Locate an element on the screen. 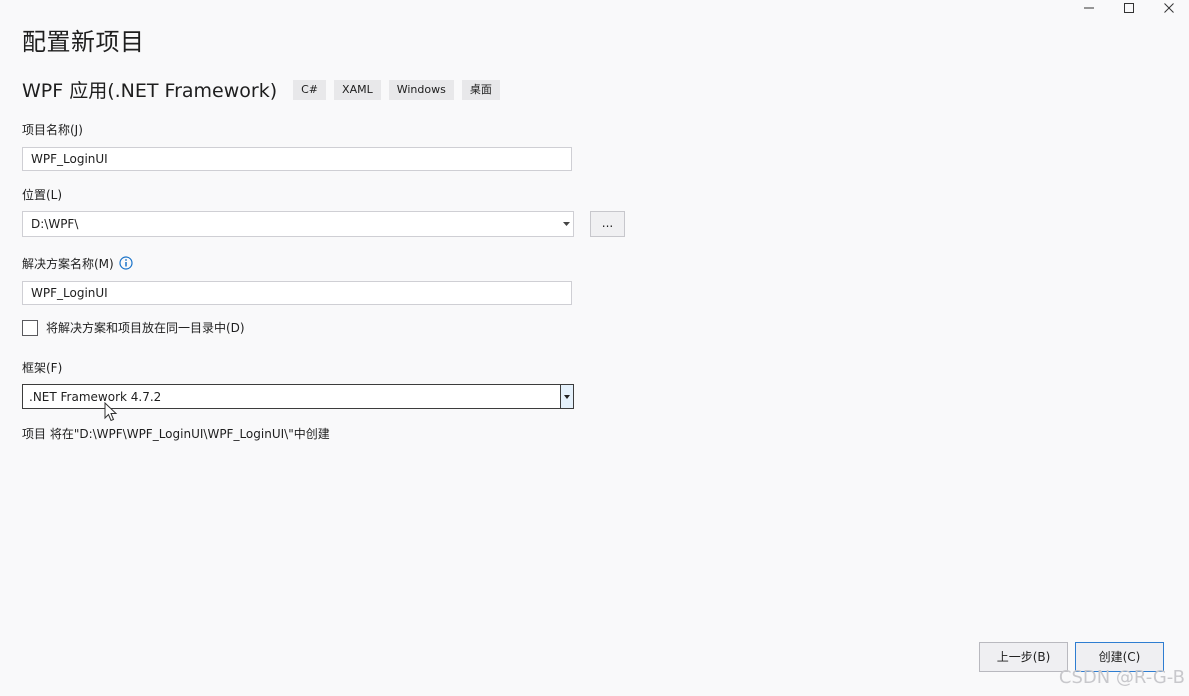 This screenshot has width=1189, height=696. solution-name-input is located at coordinates (297, 293).